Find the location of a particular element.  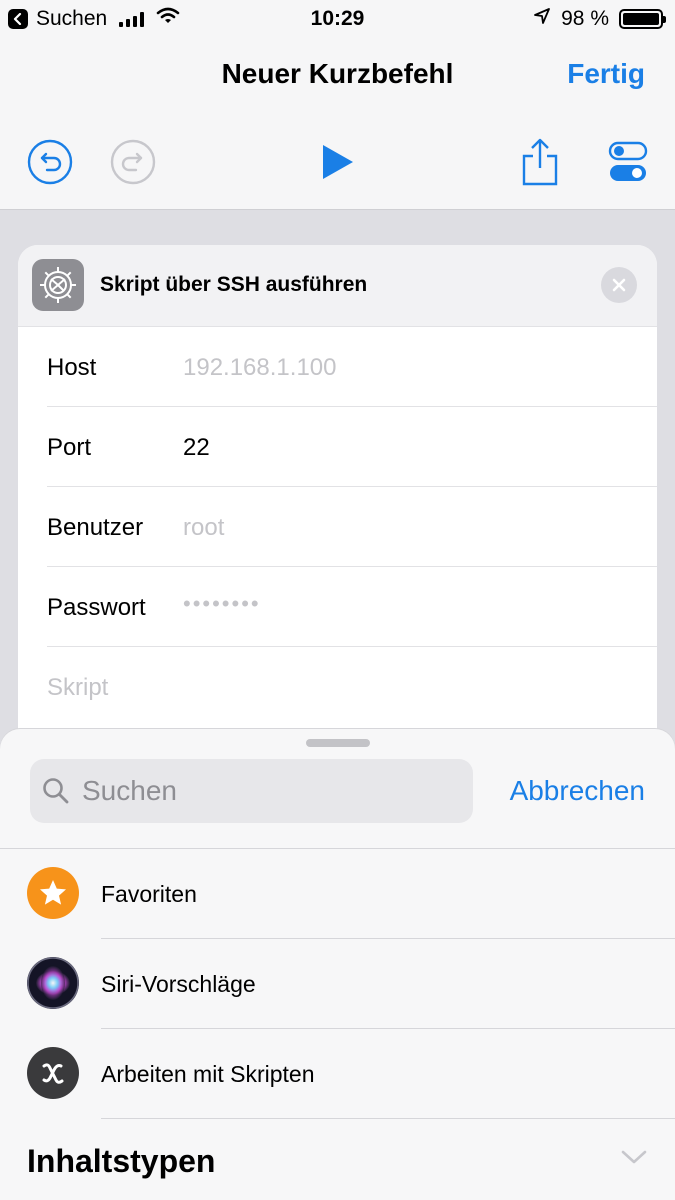

undo-button is located at coordinates (50, 162).